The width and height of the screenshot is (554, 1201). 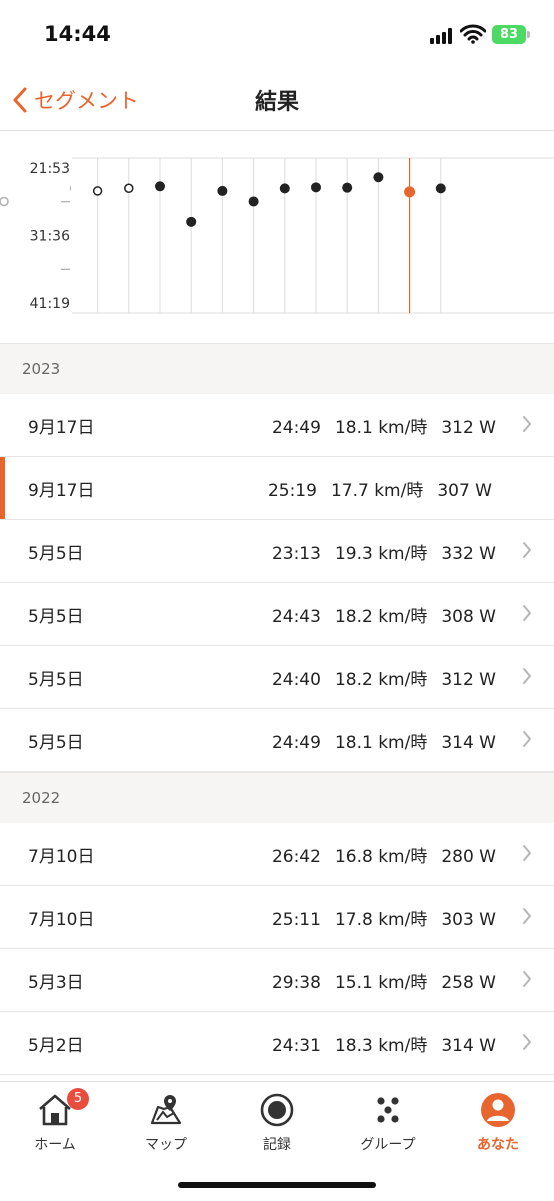 I want to click on cellular-signal-icon, so click(x=441, y=36).